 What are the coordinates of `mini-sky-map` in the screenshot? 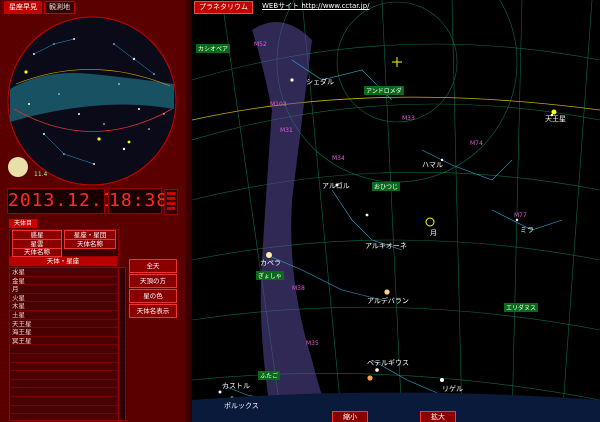 It's located at (92, 101).